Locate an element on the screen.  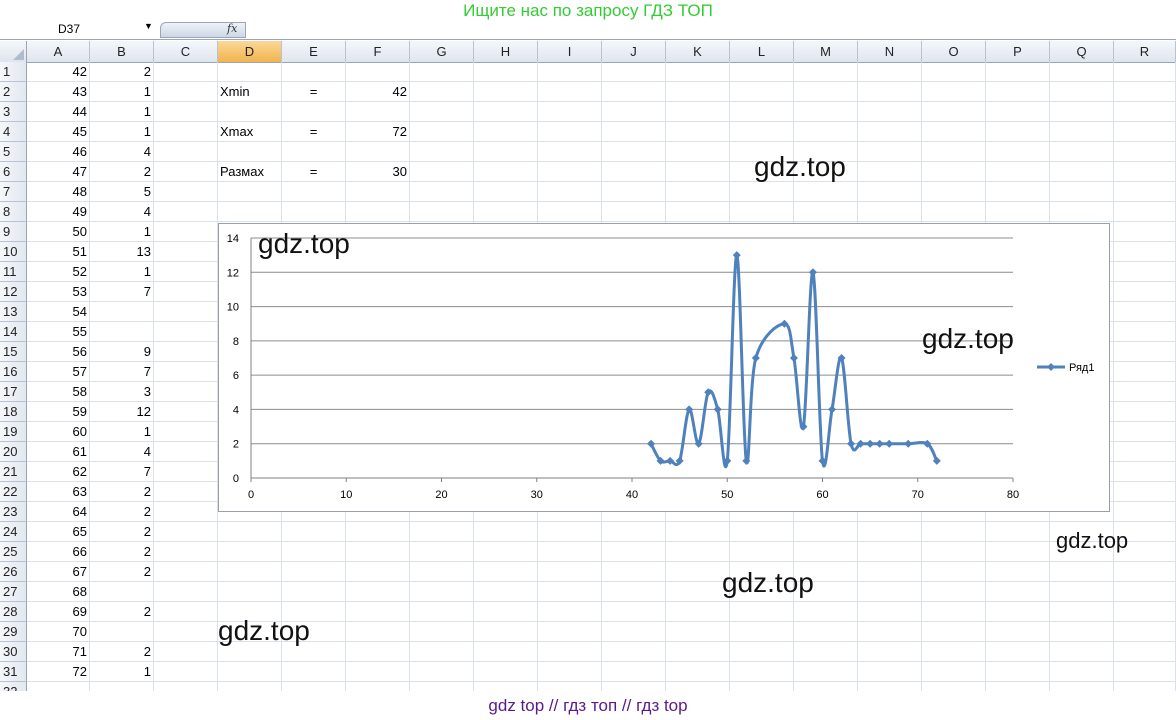
cell-a: 55 is located at coordinates (58, 332).